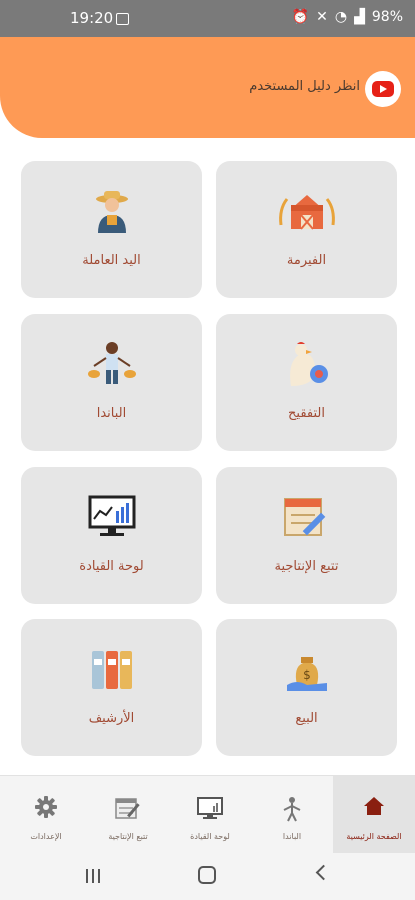 Image resolution: width=415 pixels, height=900 pixels. Describe the element at coordinates (111, 413) in the screenshot. I see `card-label: الباندا` at that location.